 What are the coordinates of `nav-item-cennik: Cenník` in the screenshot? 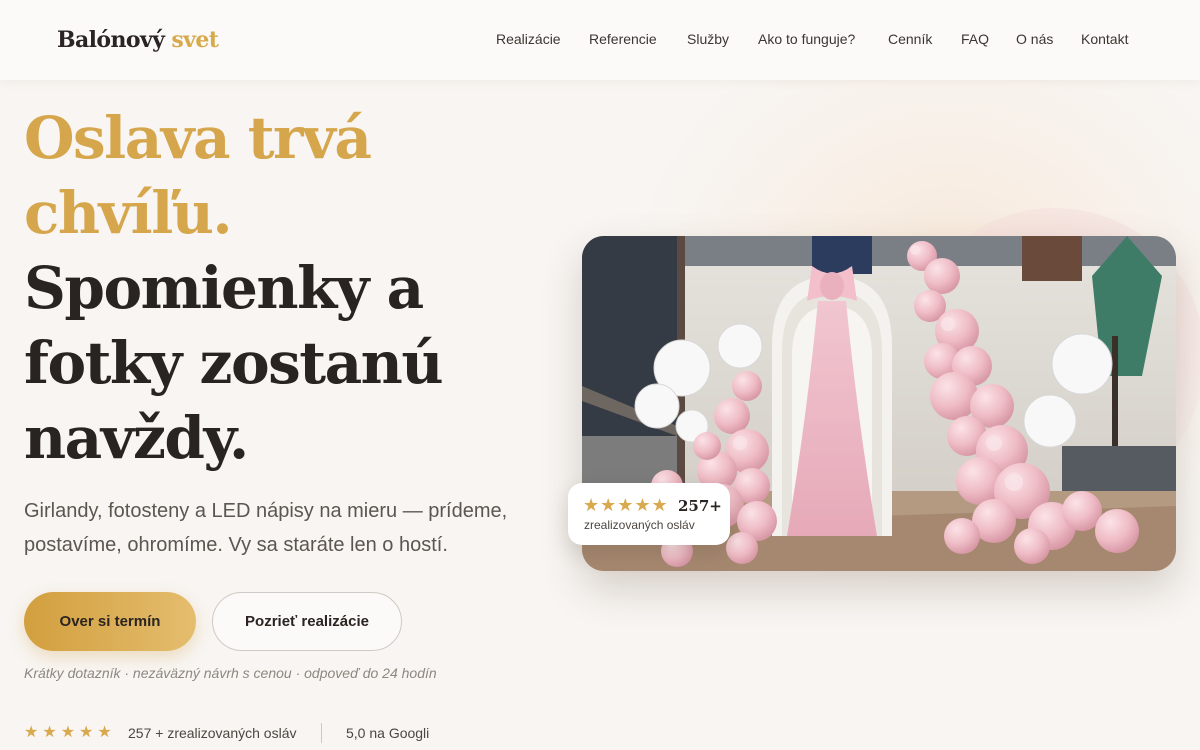 It's located at (910, 39).